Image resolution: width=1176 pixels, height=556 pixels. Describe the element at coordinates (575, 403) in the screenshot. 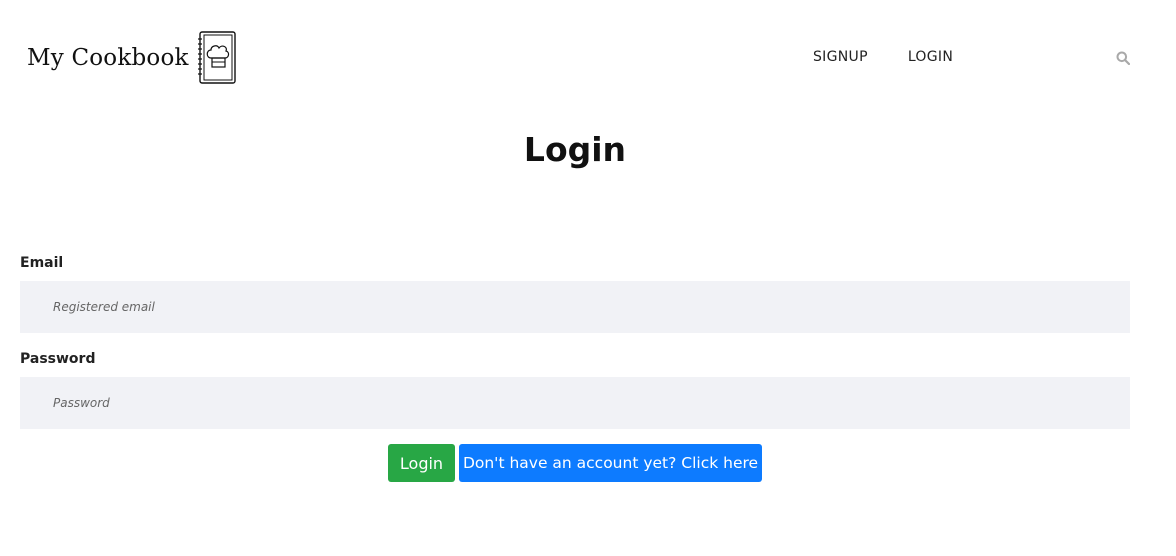

I see `password-input` at that location.